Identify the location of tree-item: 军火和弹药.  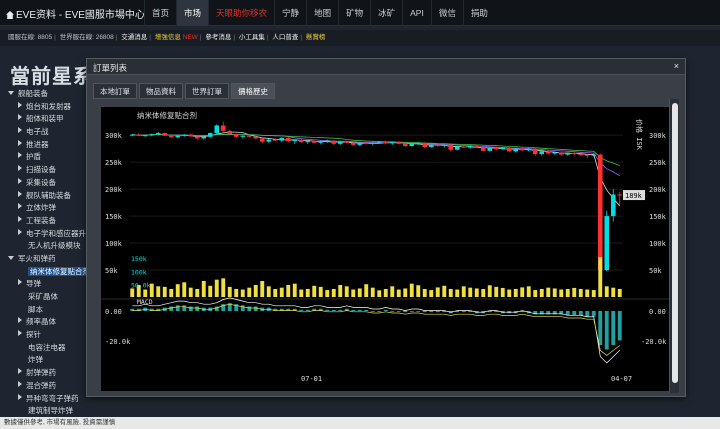
(46, 259).